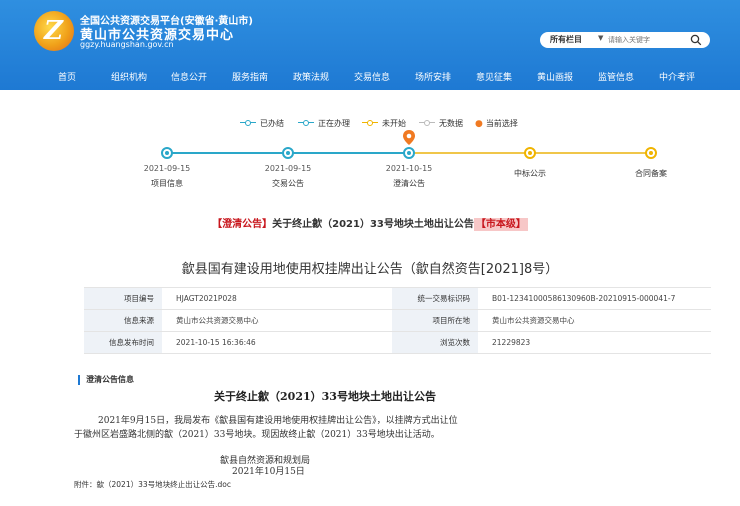 The image size is (740, 506). Describe the element at coordinates (501, 123) in the screenshot. I see `legend-current-label: 当前选择` at that location.